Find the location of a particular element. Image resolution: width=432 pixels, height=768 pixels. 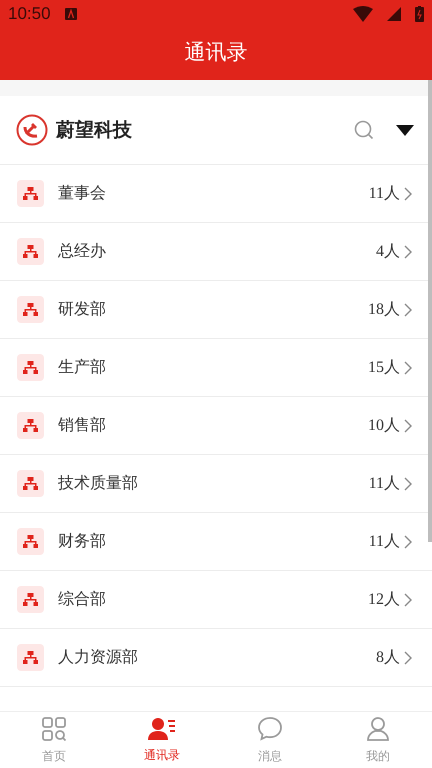

organization-name: 蔚望科技 is located at coordinates (94, 130).